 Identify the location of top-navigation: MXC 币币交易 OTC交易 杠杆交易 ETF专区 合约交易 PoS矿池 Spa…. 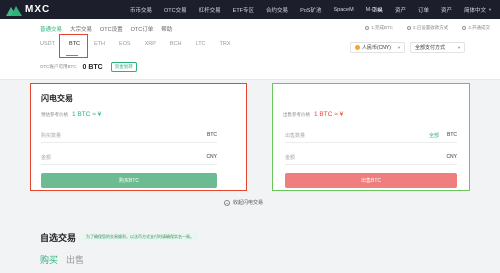
(250, 9).